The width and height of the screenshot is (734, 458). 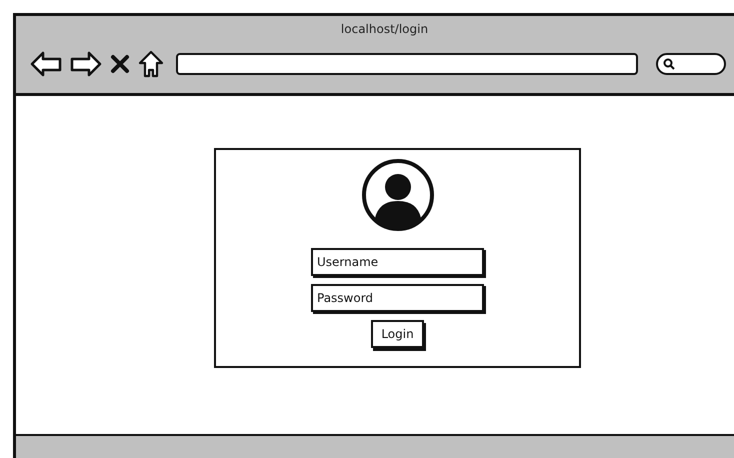 What do you see at coordinates (669, 64) in the screenshot?
I see `search-icon` at bounding box center [669, 64].